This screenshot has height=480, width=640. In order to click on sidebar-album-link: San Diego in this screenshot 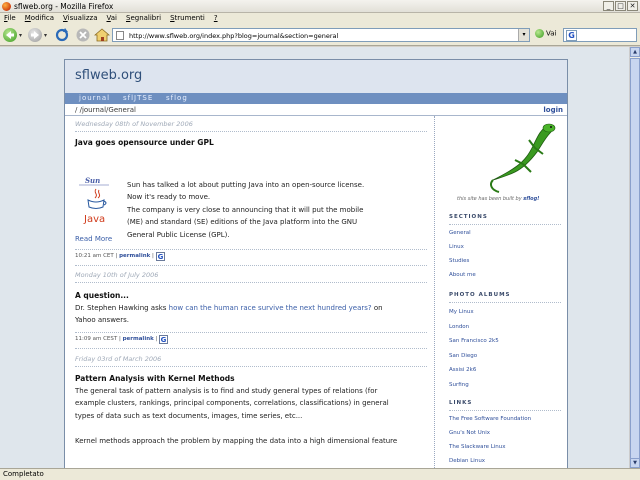, I will do `click(463, 356)`.